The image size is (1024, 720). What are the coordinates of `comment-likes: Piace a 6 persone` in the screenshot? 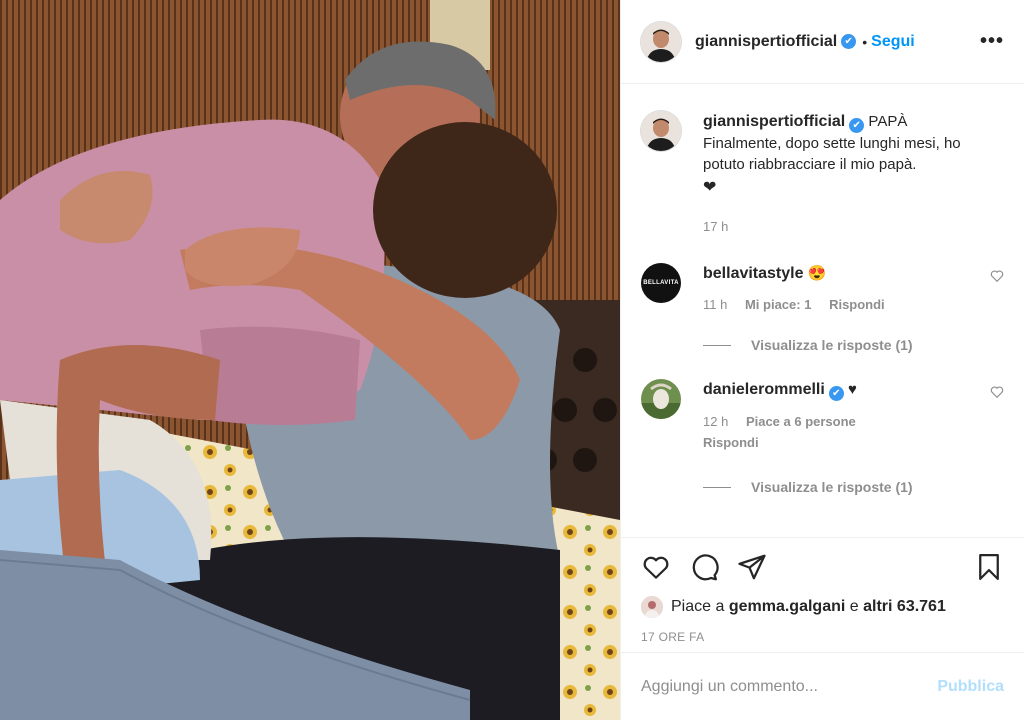 It's located at (801, 421).